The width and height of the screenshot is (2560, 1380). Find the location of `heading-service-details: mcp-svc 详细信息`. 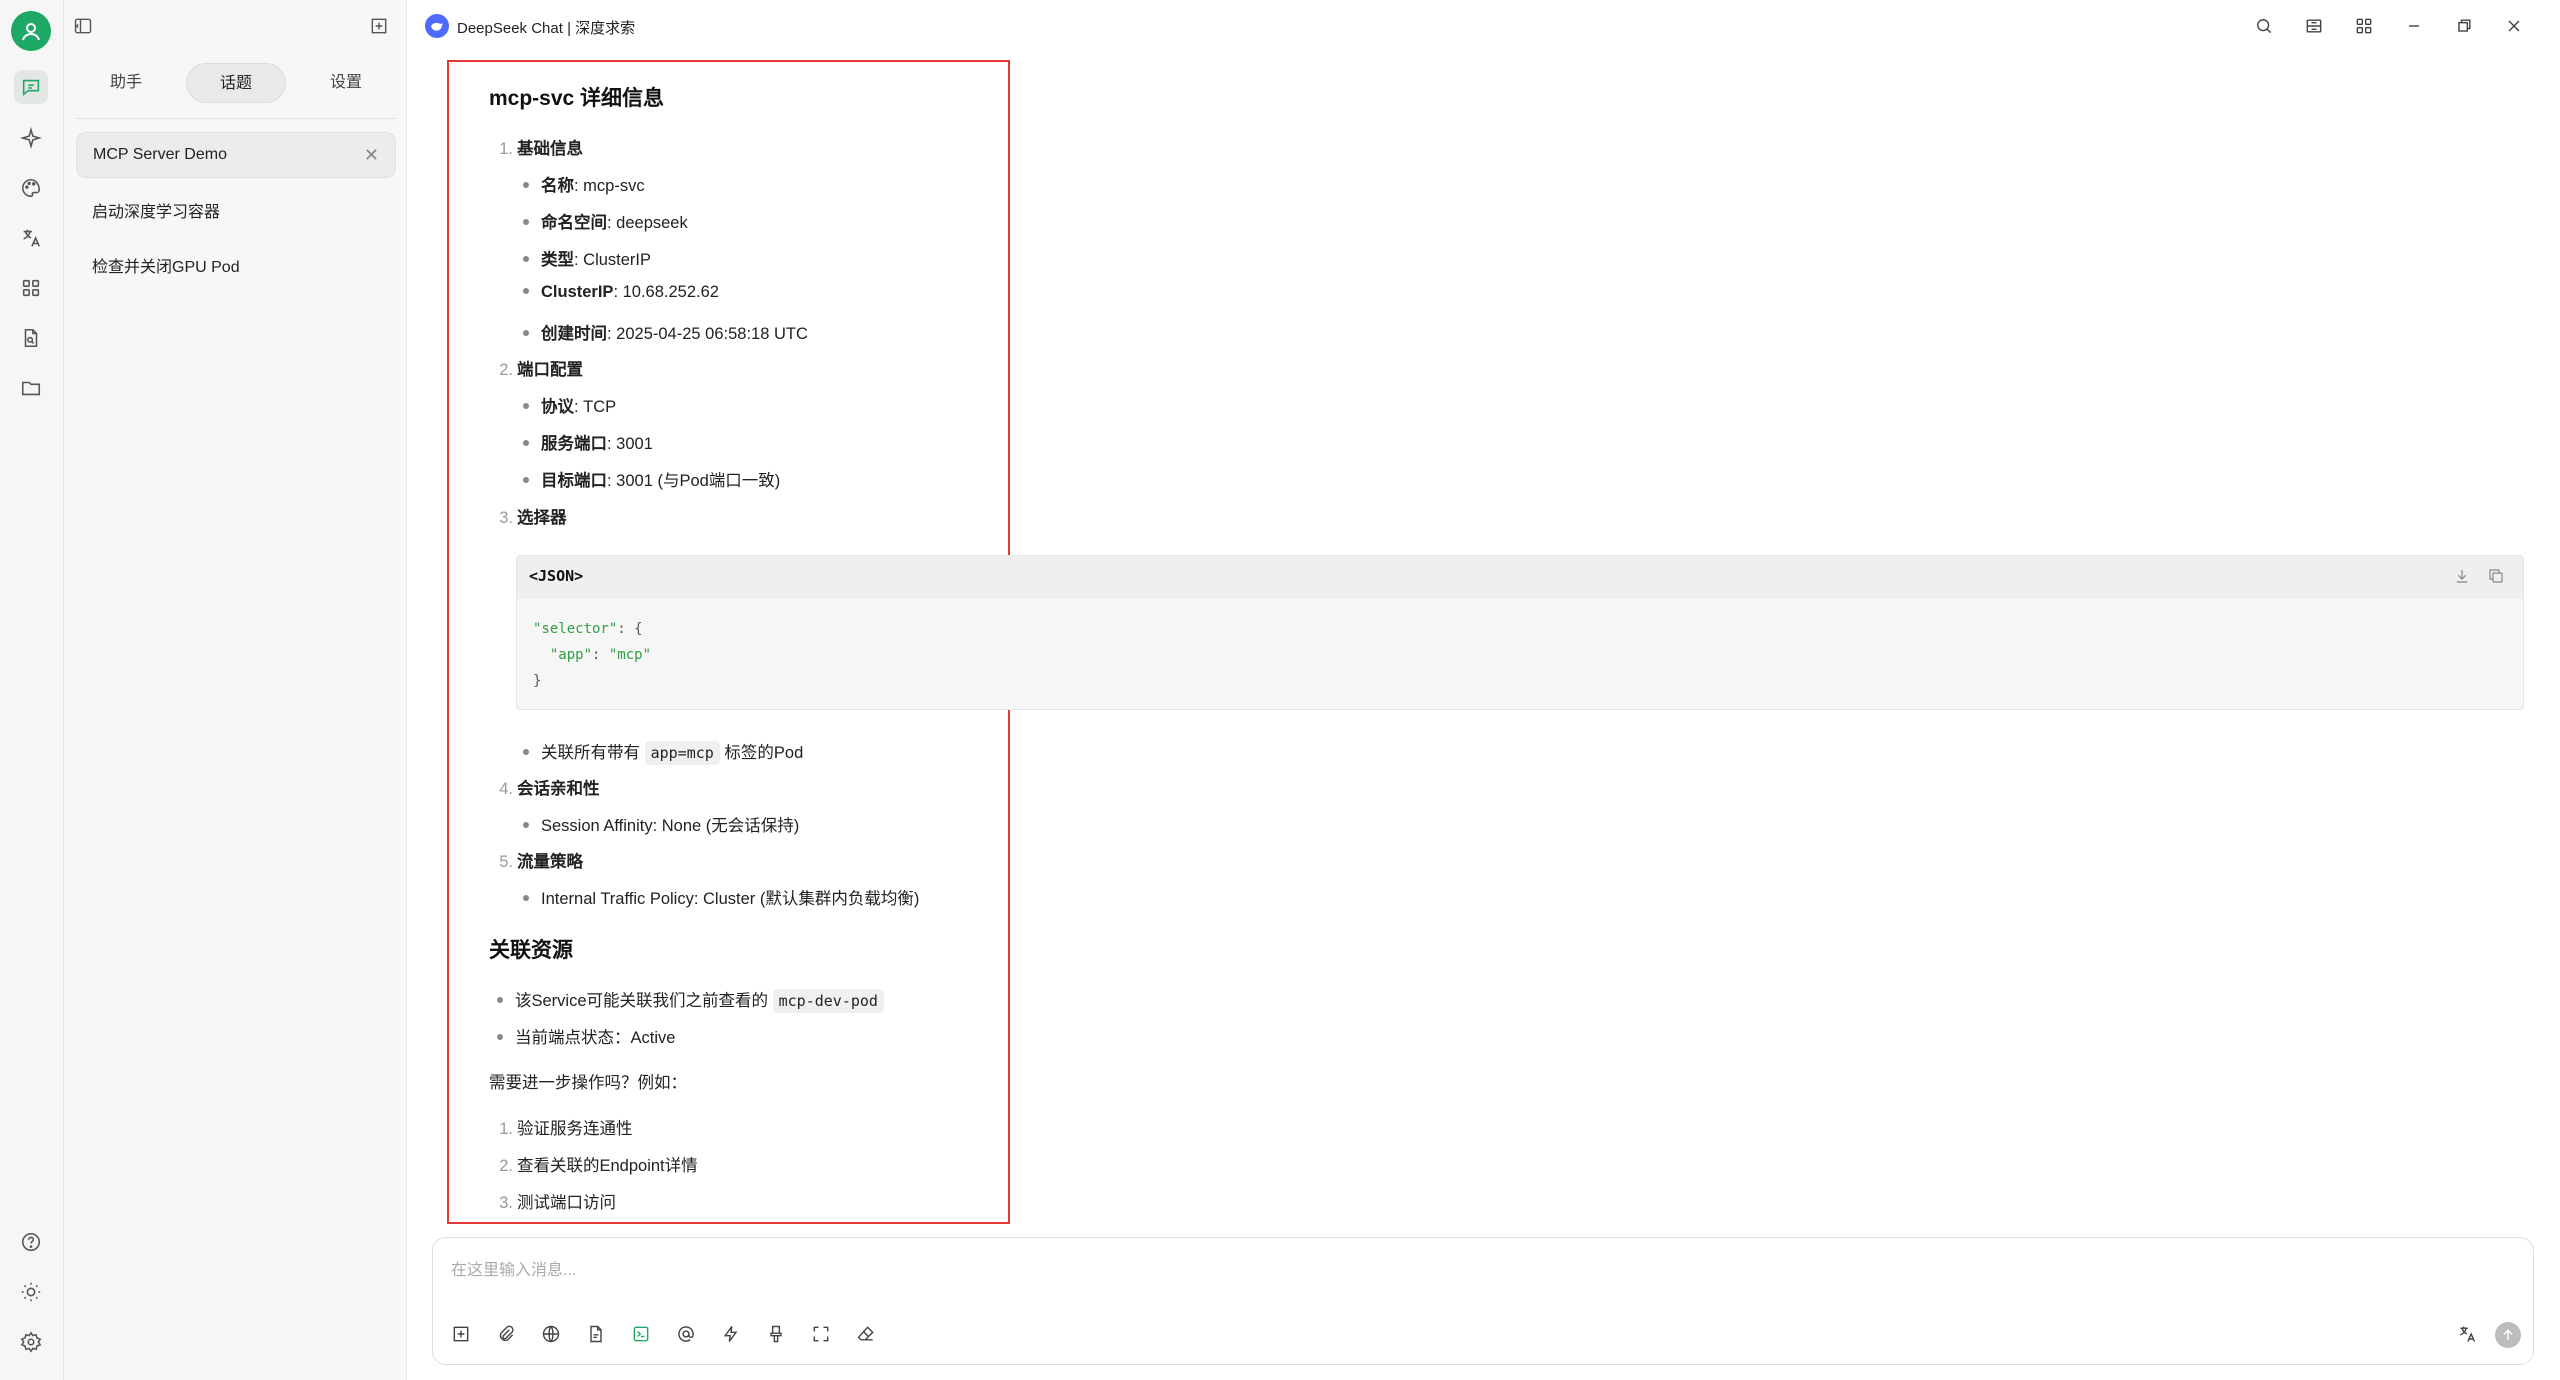

heading-service-details: mcp-svc 详细信息 is located at coordinates (577, 98).